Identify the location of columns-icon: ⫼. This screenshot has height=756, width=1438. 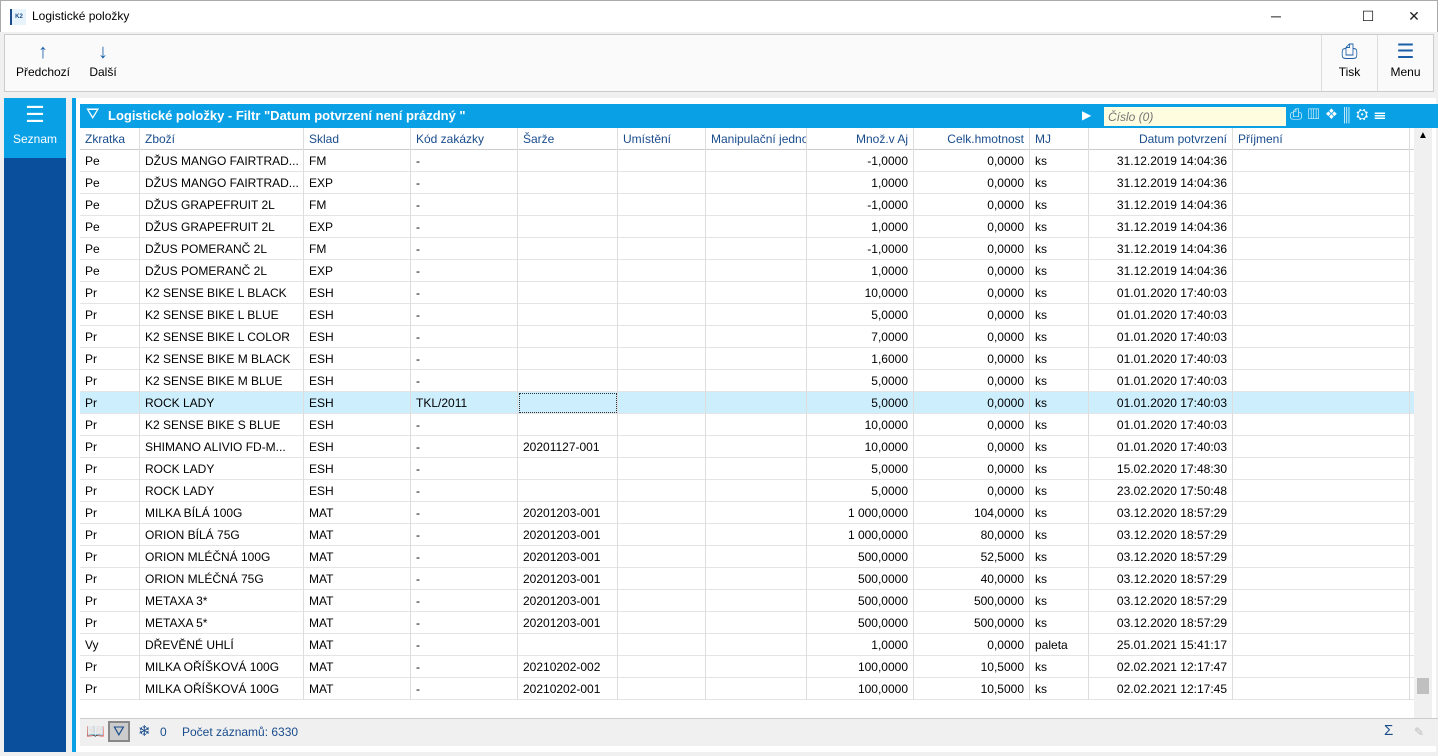
(1349, 114).